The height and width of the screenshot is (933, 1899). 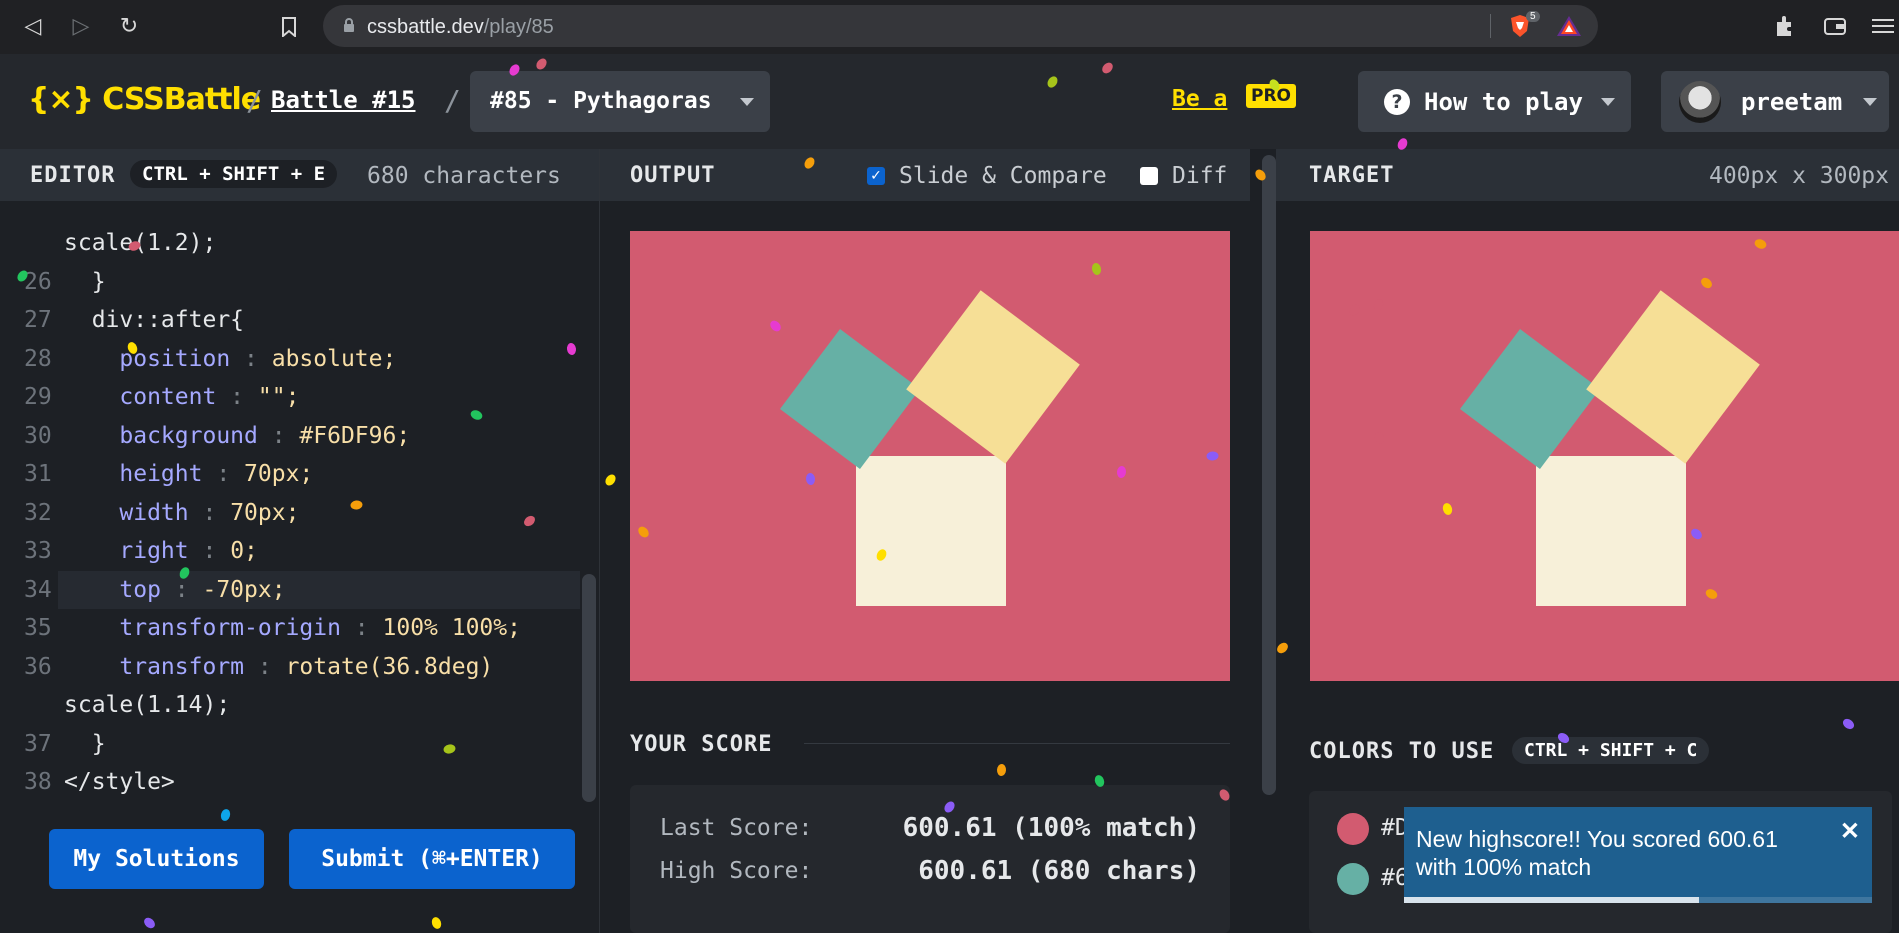 What do you see at coordinates (1490, 26) in the screenshot?
I see `address-separator` at bounding box center [1490, 26].